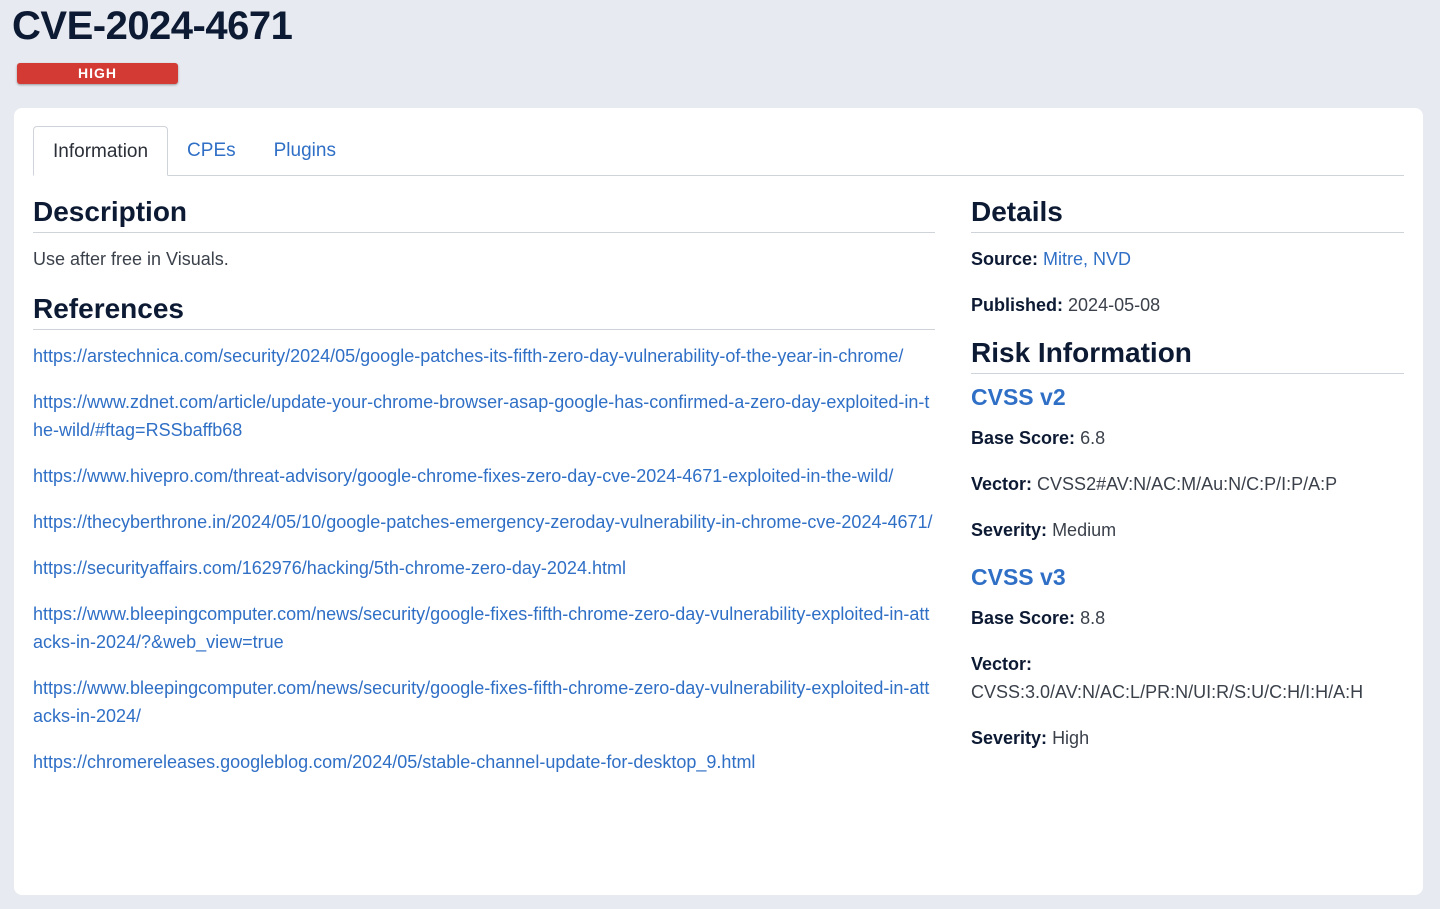 The image size is (1440, 909). What do you see at coordinates (1187, 530) in the screenshot?
I see `cvss-v2-severity-row: Severity: Medium` at bounding box center [1187, 530].